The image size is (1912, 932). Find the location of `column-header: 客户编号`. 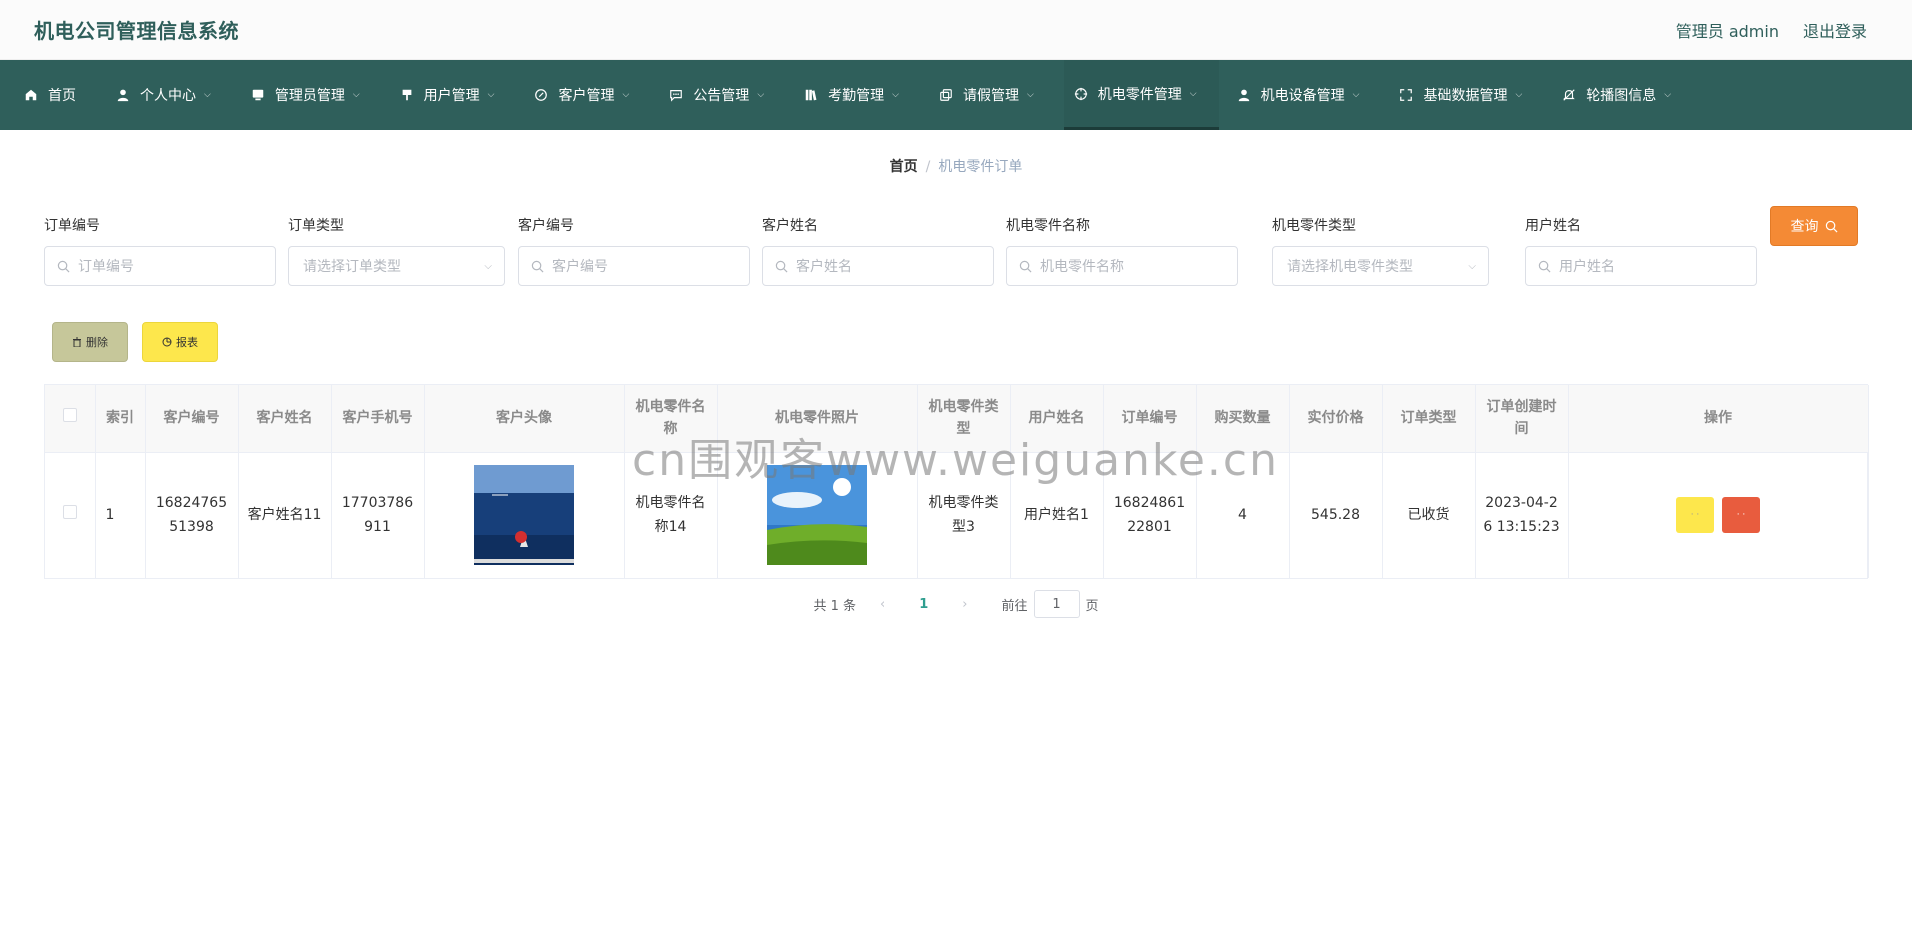

column-header: 客户编号 is located at coordinates (192, 419).